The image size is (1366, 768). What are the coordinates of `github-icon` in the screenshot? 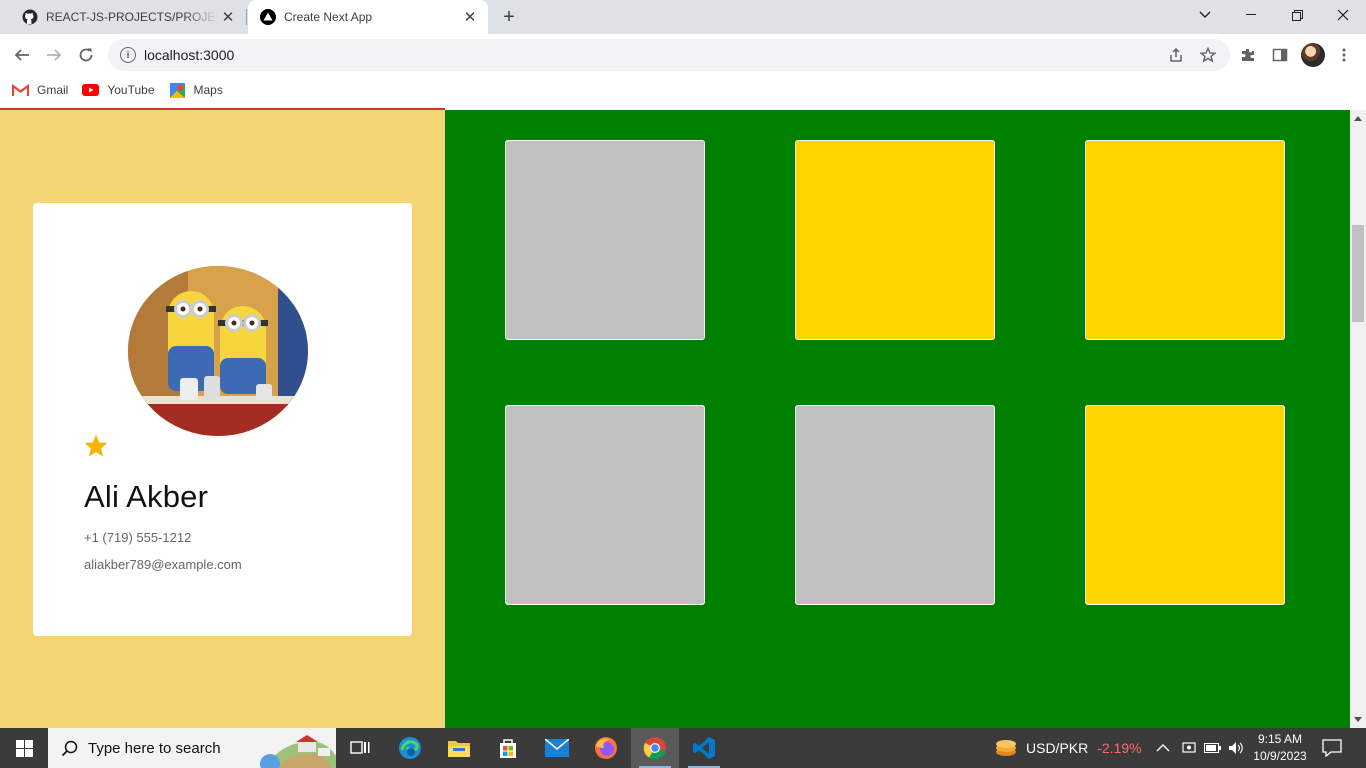 It's located at (30, 17).